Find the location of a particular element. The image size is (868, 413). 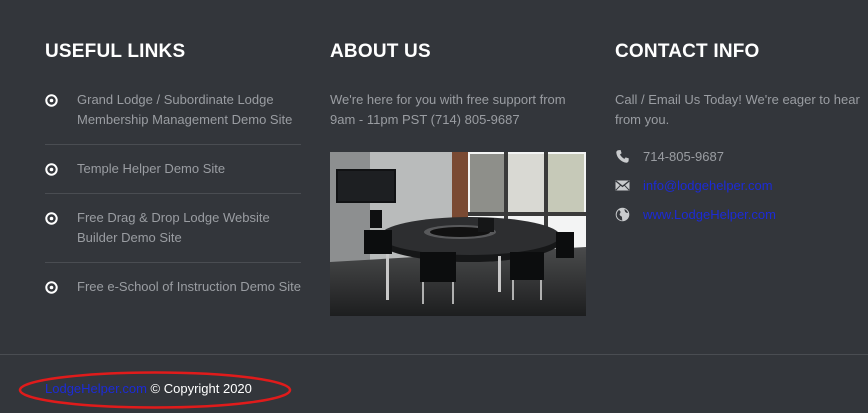

globe-icon is located at coordinates (622, 214).